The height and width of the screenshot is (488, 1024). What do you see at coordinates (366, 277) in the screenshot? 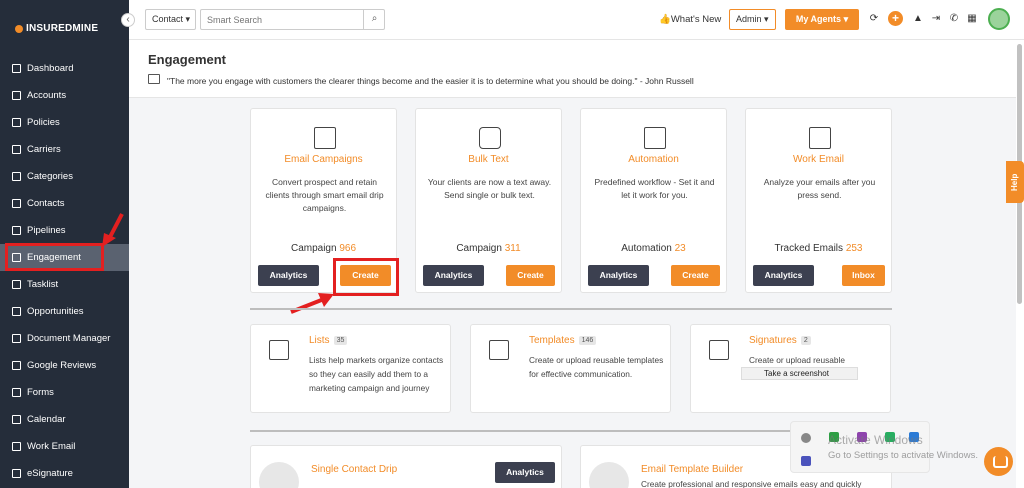
I see `create-highlight-annotation` at bounding box center [366, 277].